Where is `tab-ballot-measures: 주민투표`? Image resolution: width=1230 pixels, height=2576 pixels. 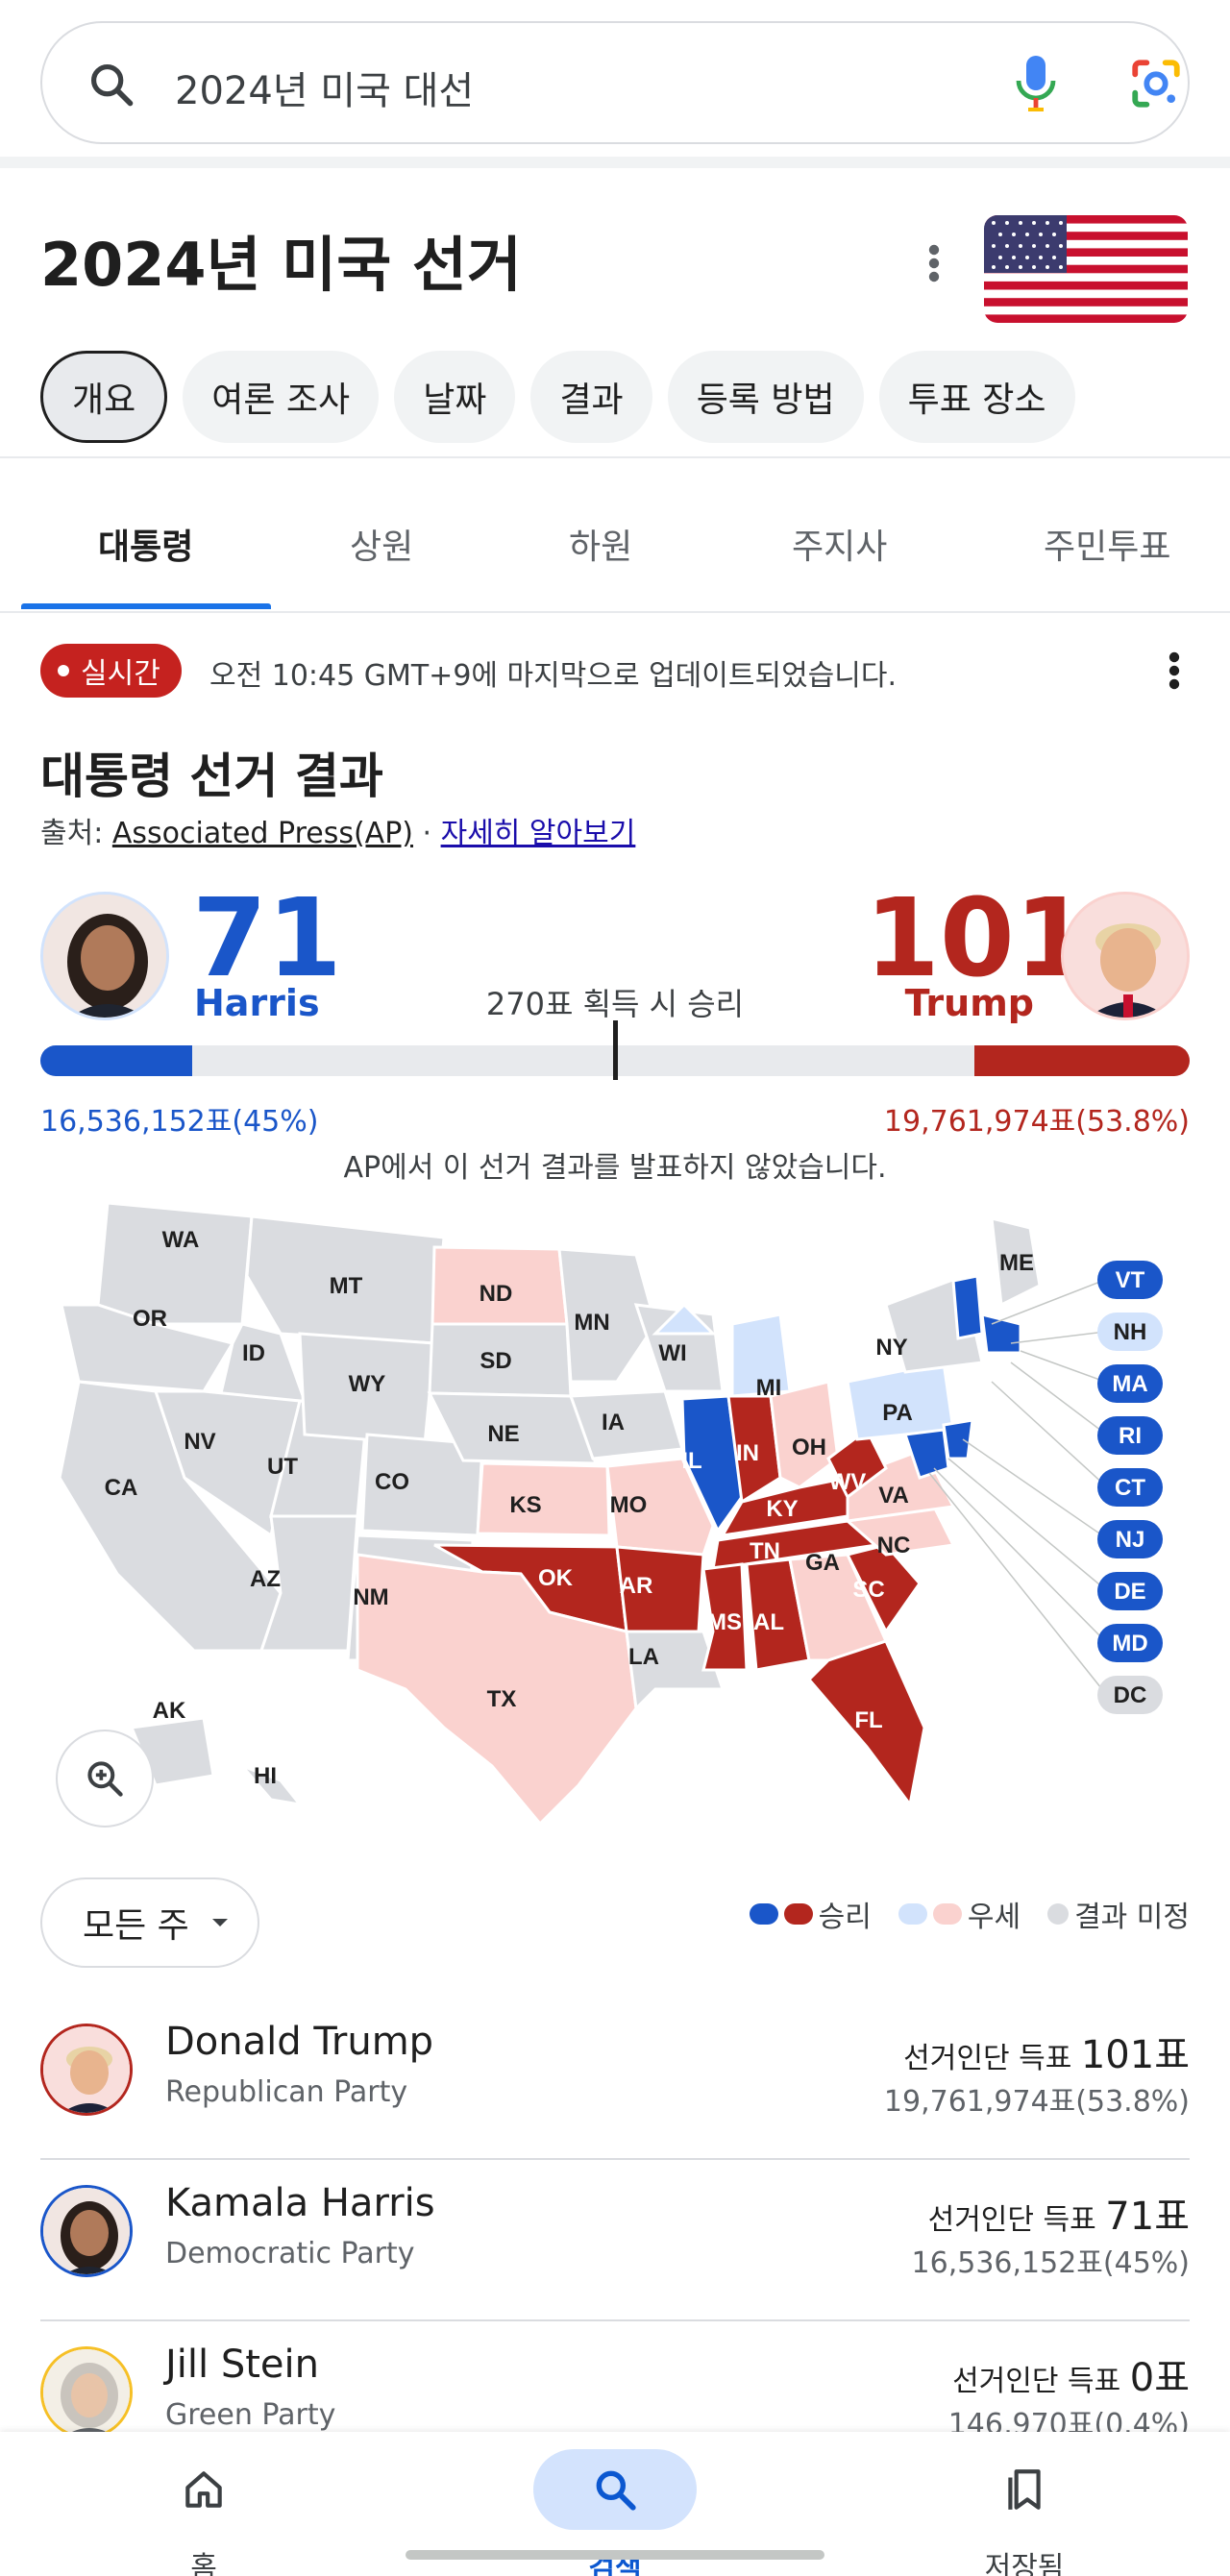 tab-ballot-measures: 주민투표 is located at coordinates (1107, 544).